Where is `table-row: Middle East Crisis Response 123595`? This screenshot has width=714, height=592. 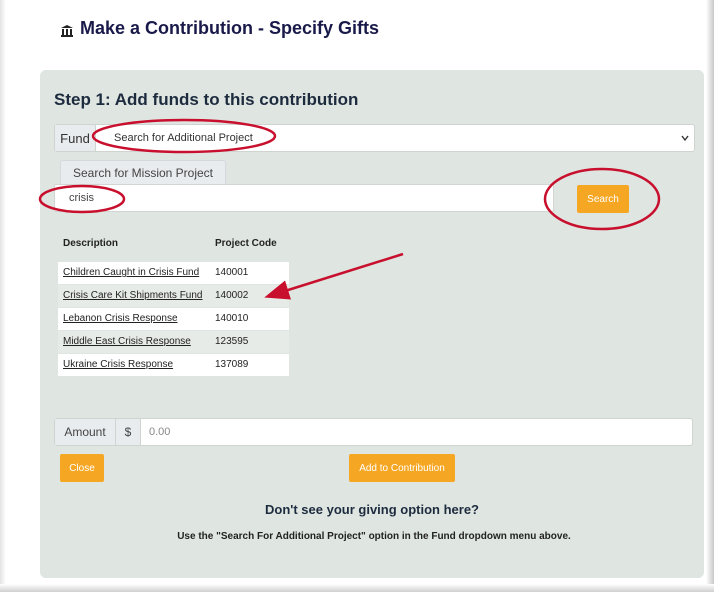
table-row: Middle East Crisis Response 123595 is located at coordinates (173, 342).